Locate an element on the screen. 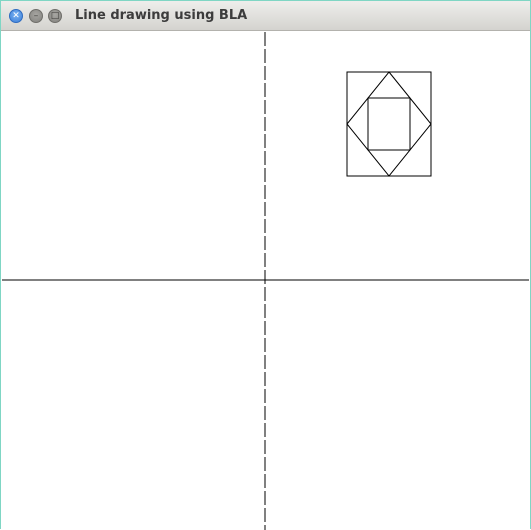 Image resolution: width=531 pixels, height=530 pixels. minimize-icon: – is located at coordinates (36, 16).